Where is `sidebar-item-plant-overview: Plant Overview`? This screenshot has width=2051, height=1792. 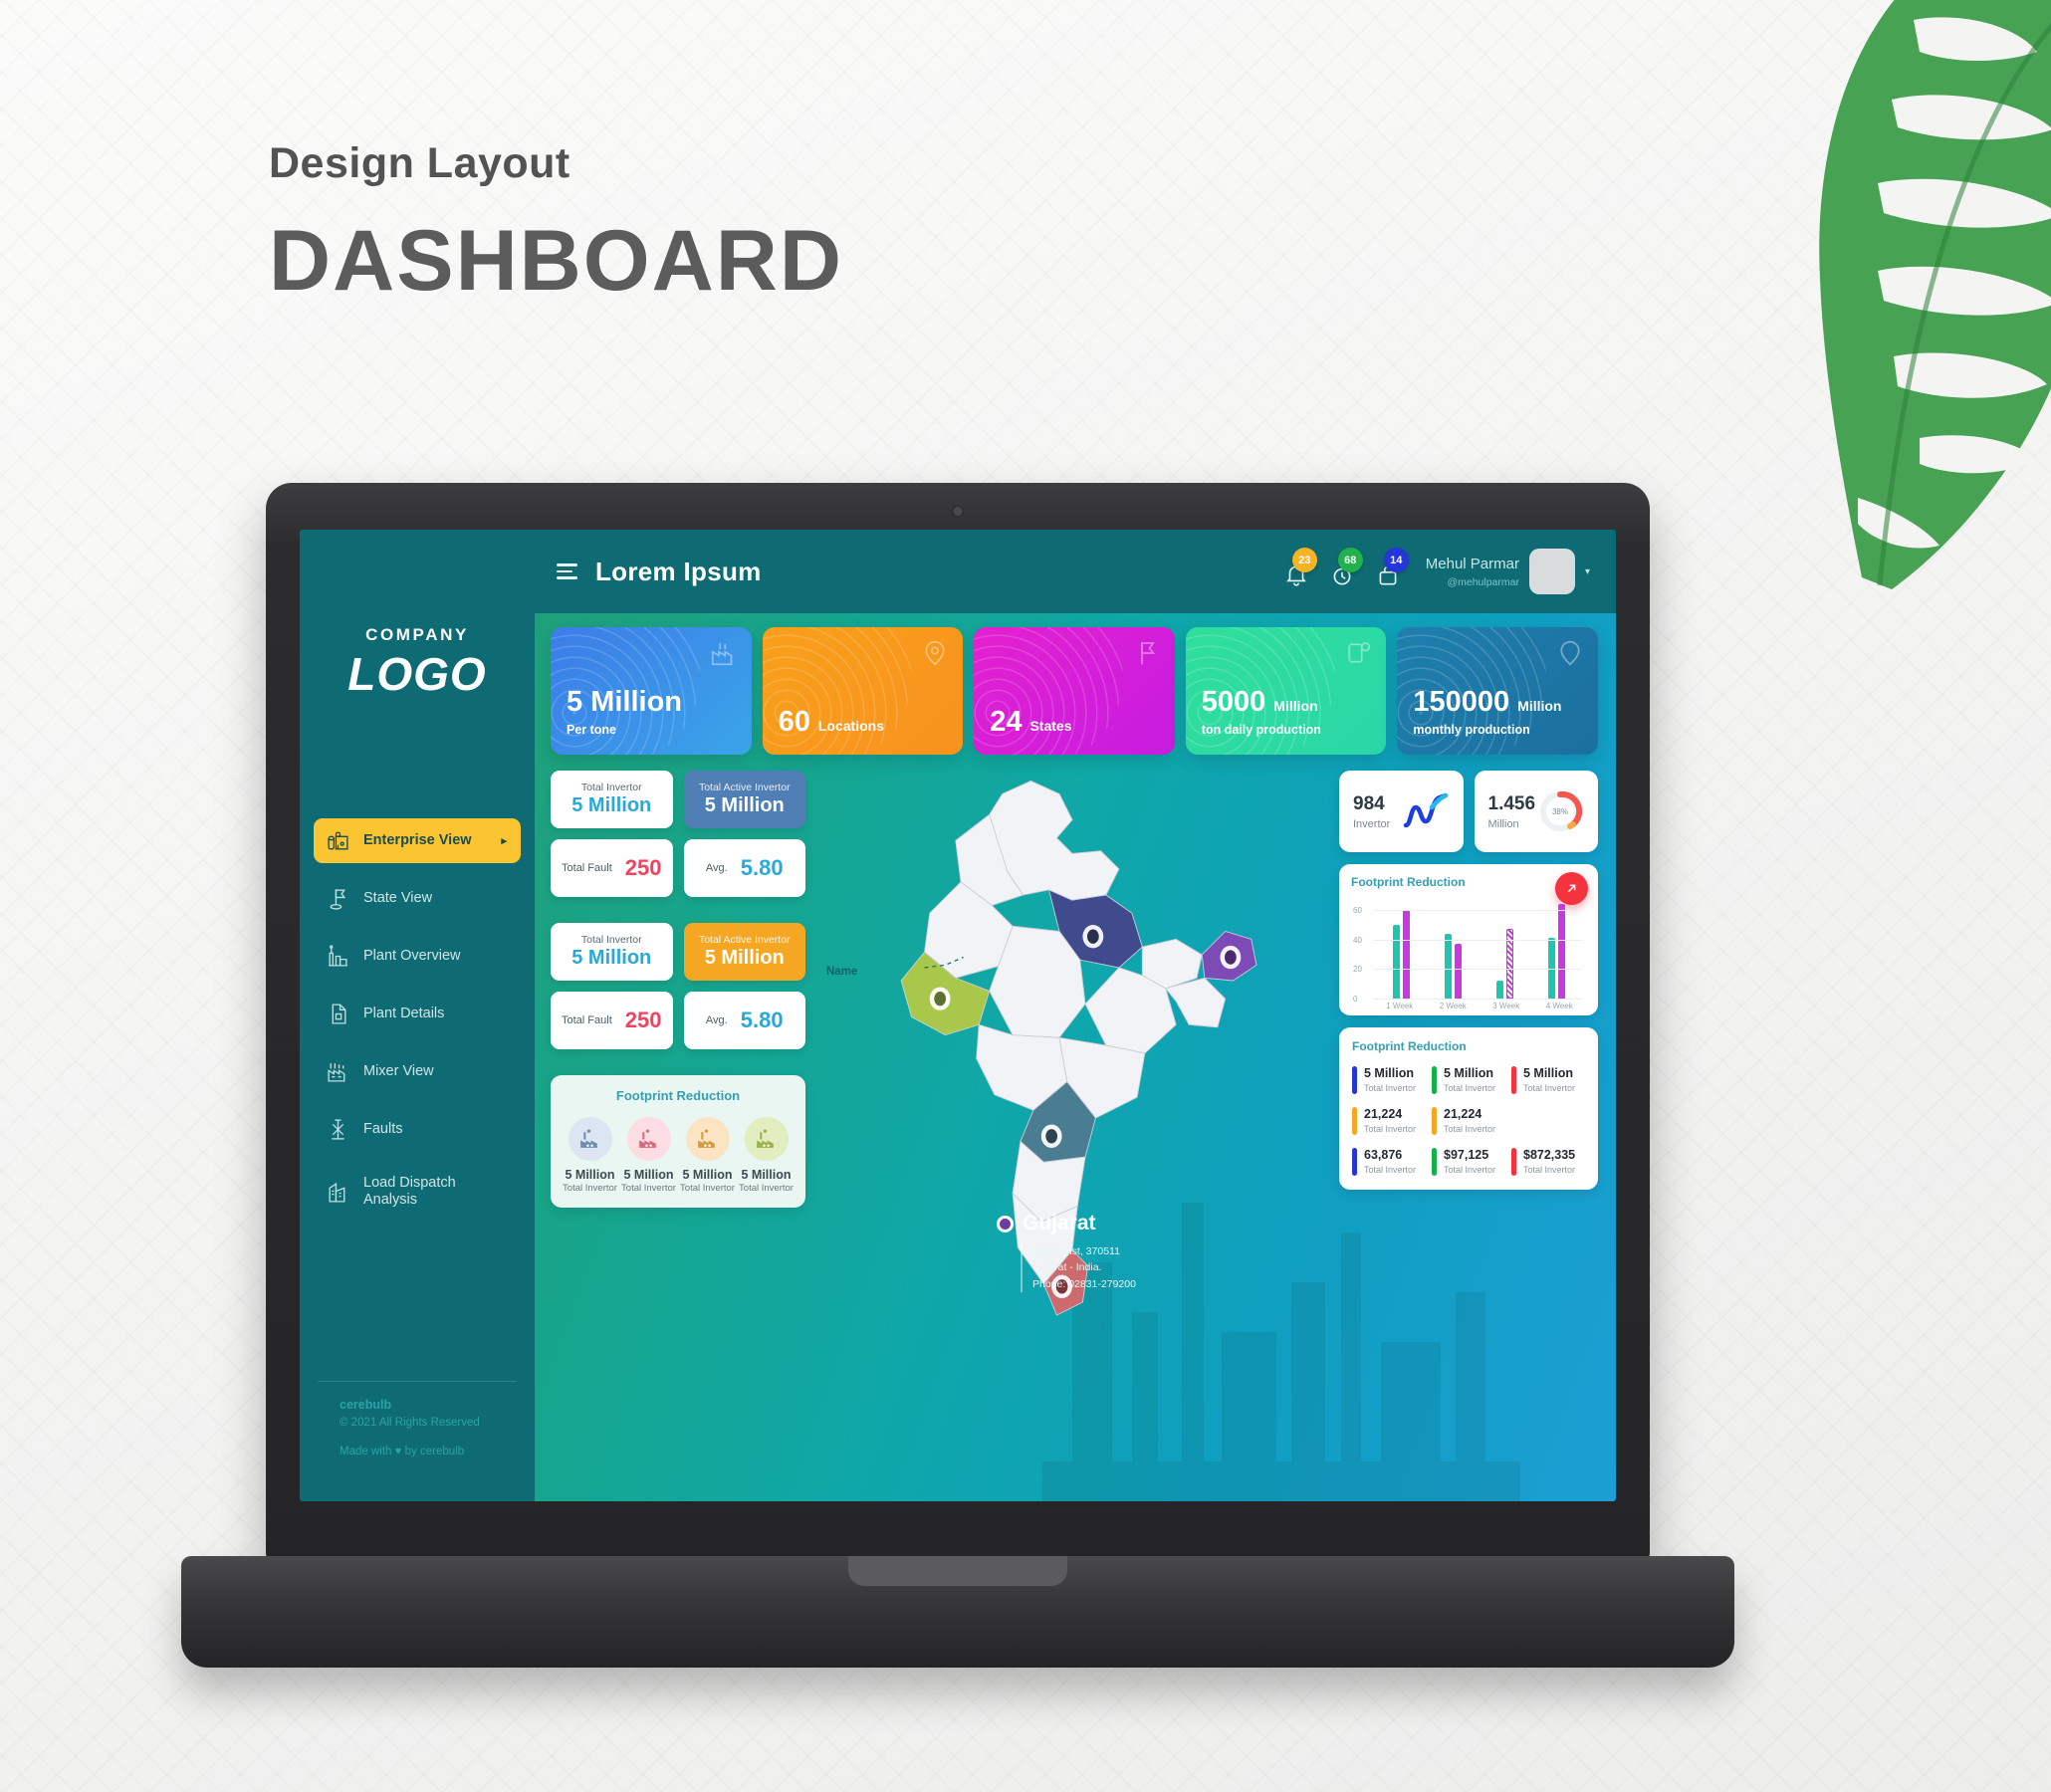 sidebar-item-plant-overview: Plant Overview is located at coordinates (417, 956).